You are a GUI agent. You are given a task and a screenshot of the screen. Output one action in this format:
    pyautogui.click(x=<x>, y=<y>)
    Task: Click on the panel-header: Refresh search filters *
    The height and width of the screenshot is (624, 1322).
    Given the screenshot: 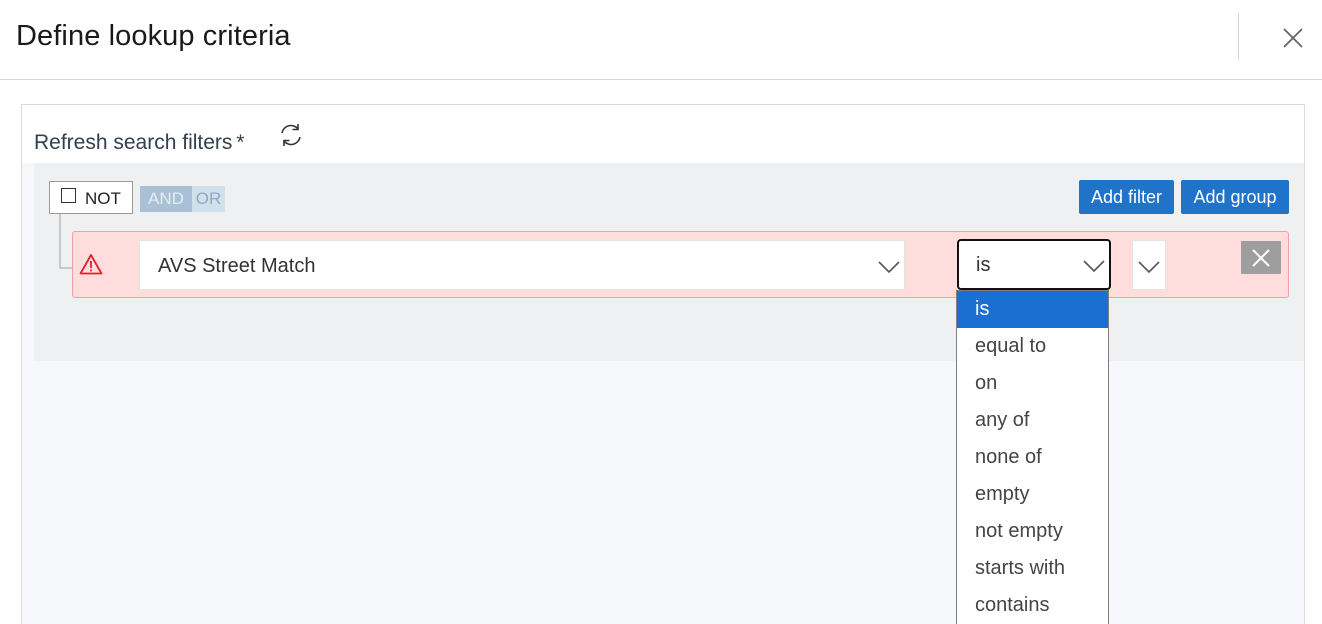 What is the action you would take?
    pyautogui.click(x=663, y=134)
    